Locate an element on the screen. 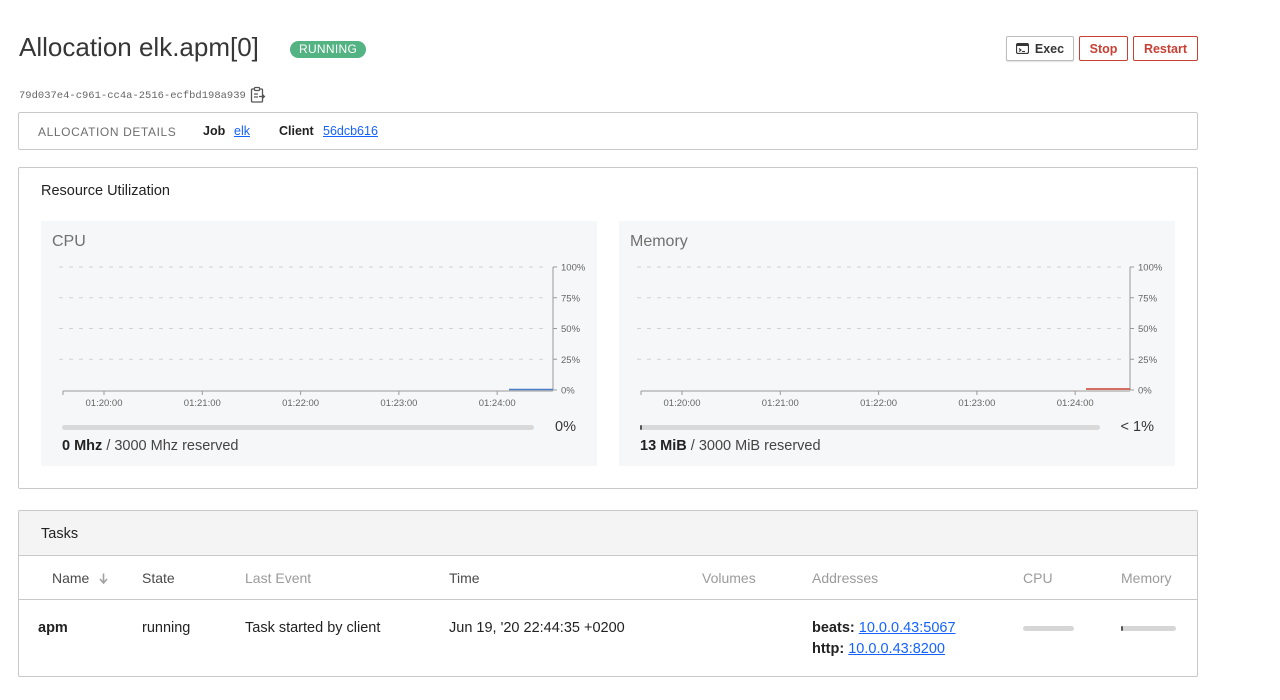  task-last-event: Task started by client is located at coordinates (313, 628).